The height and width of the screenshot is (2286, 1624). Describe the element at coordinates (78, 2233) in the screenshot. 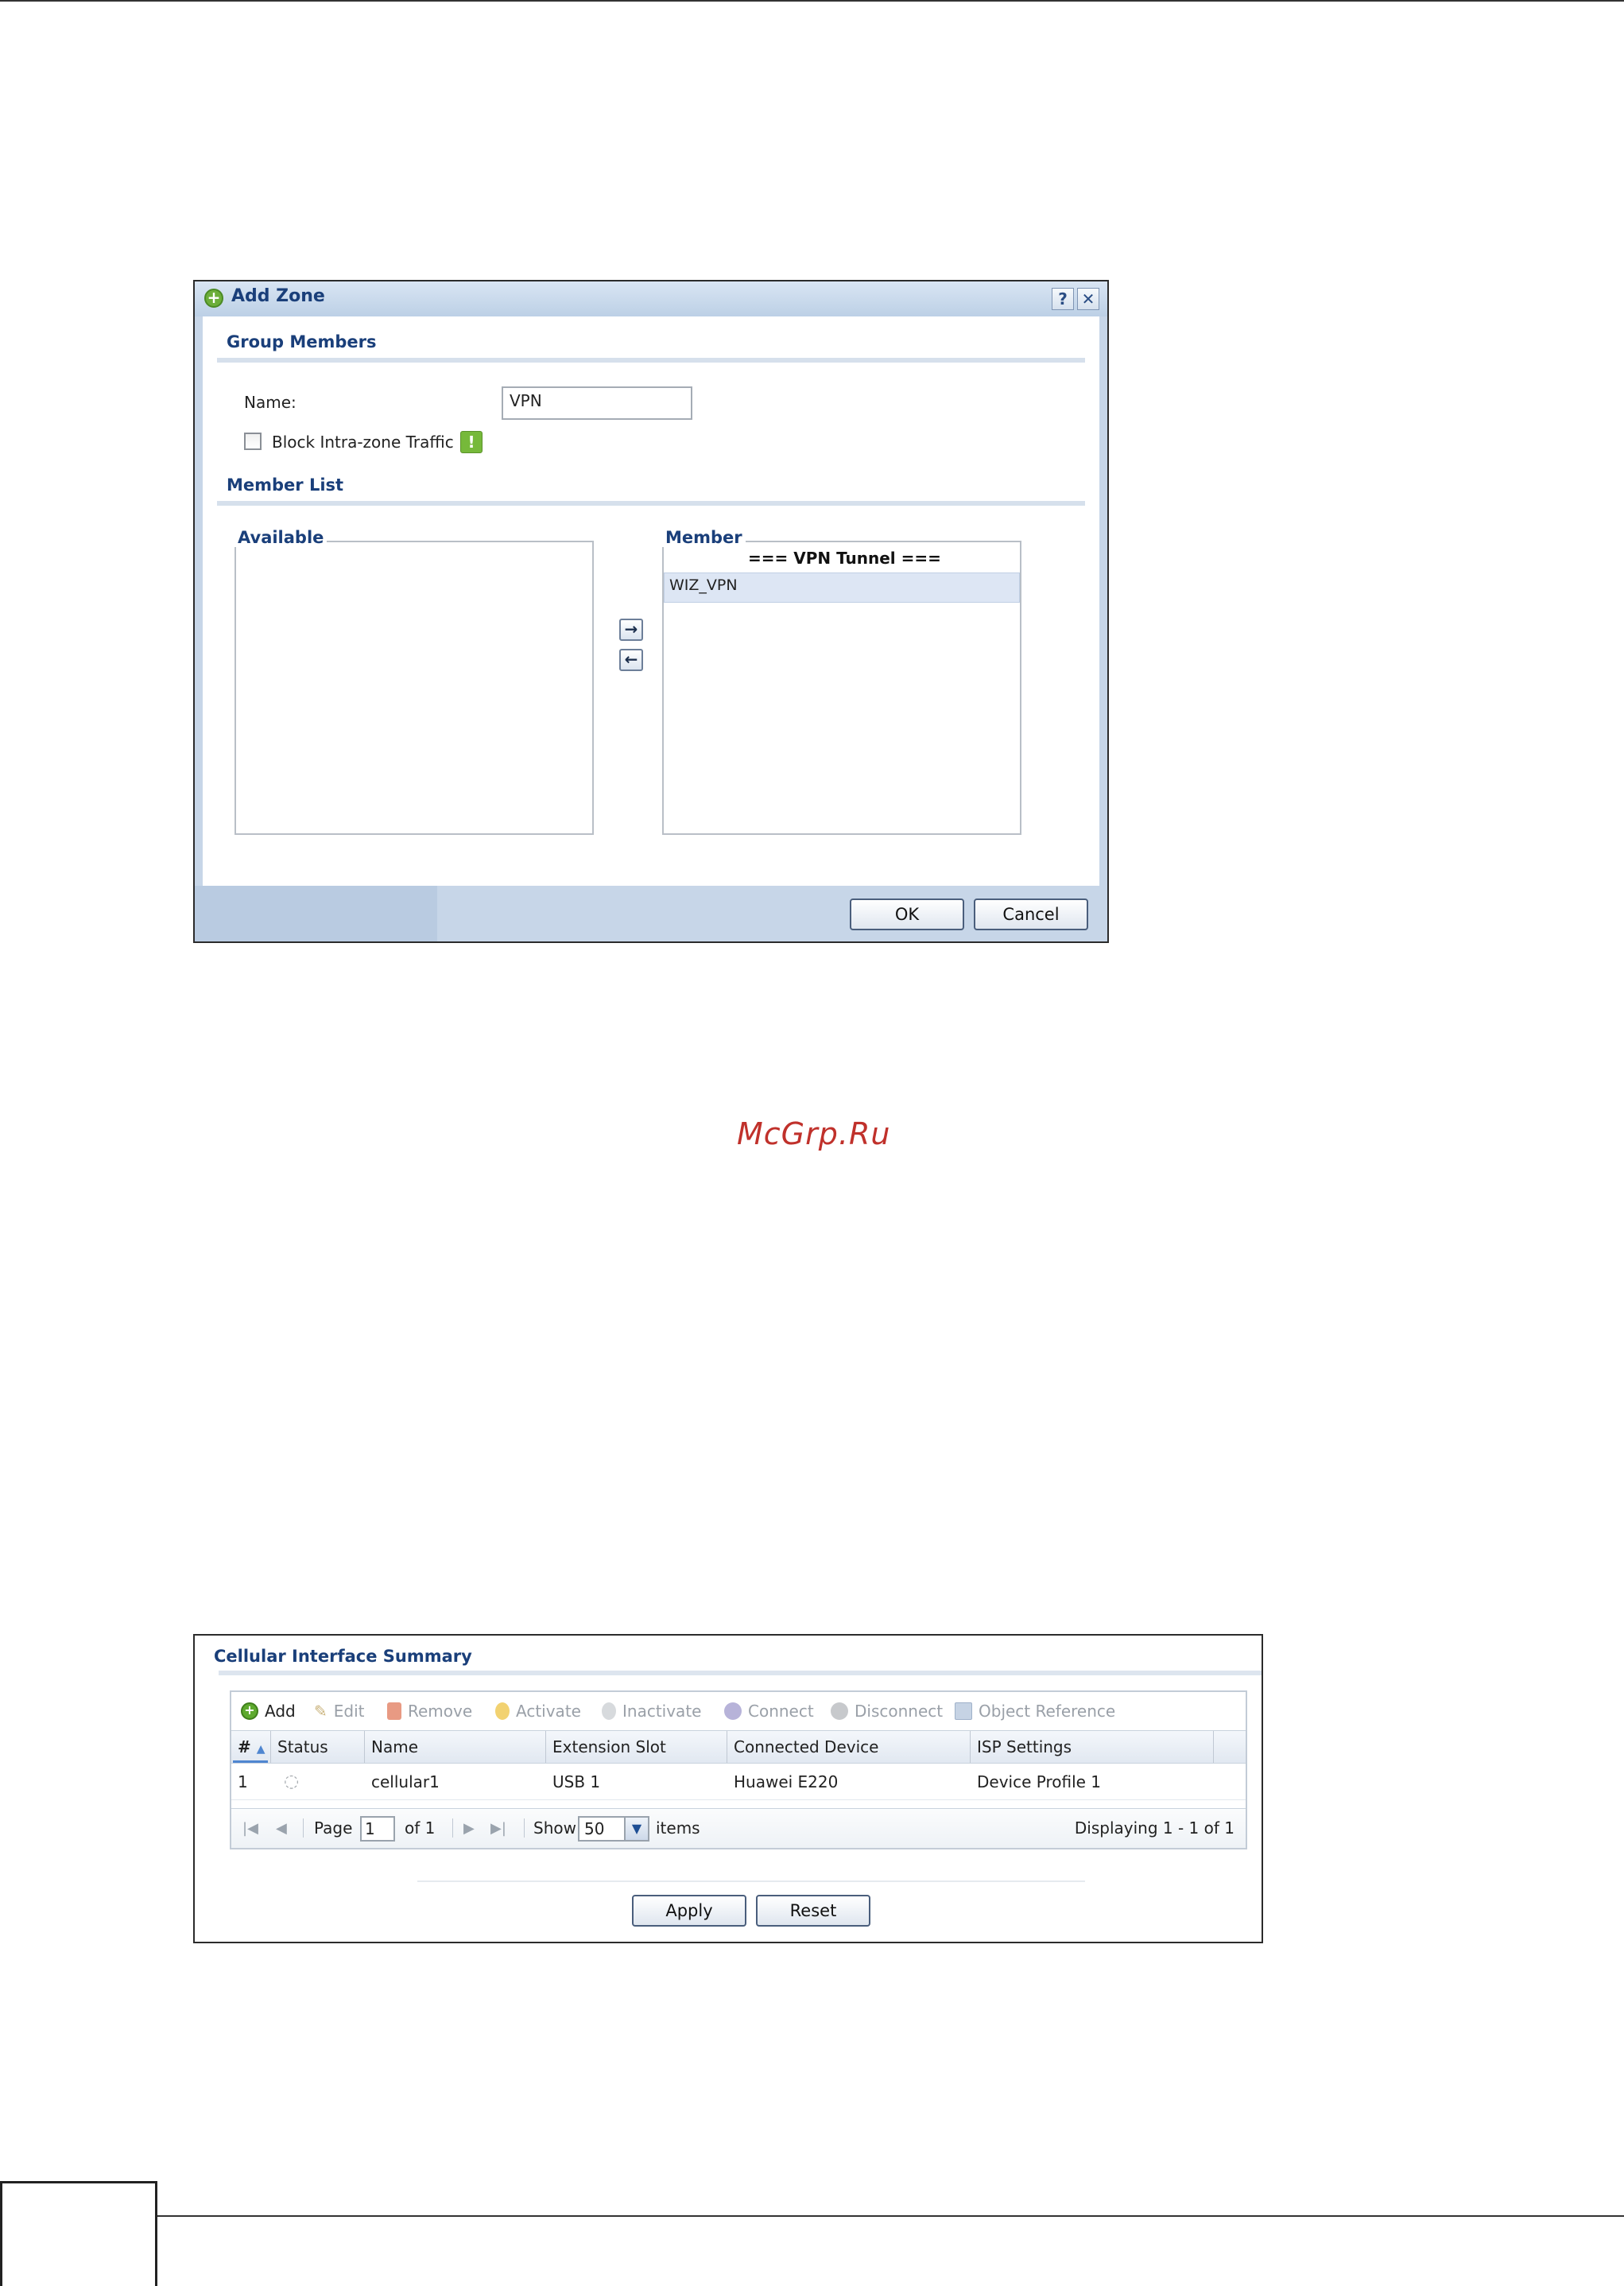

I see `page-number-box` at that location.